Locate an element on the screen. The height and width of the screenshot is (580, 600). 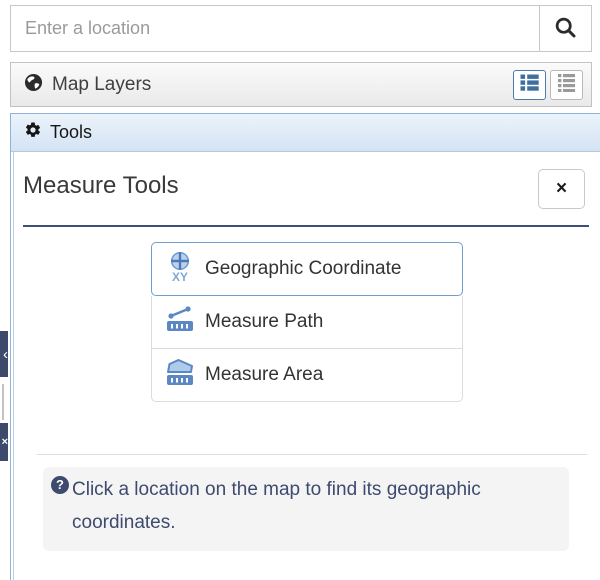
globe-icon is located at coordinates (33, 85).